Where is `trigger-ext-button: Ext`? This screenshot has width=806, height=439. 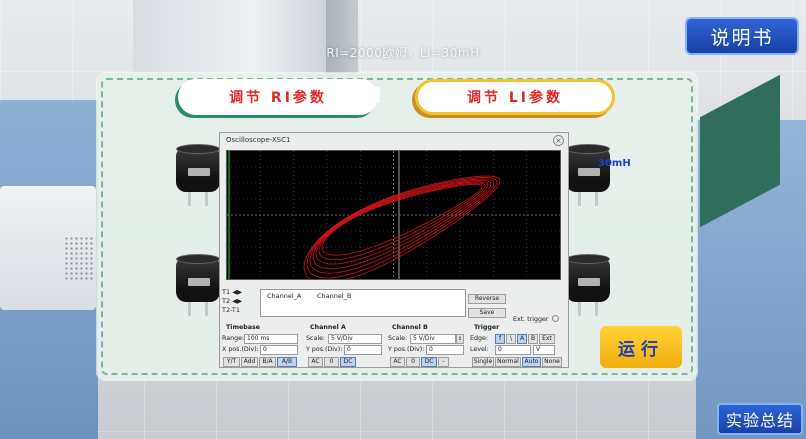
trigger-ext-button: Ext is located at coordinates (547, 339).